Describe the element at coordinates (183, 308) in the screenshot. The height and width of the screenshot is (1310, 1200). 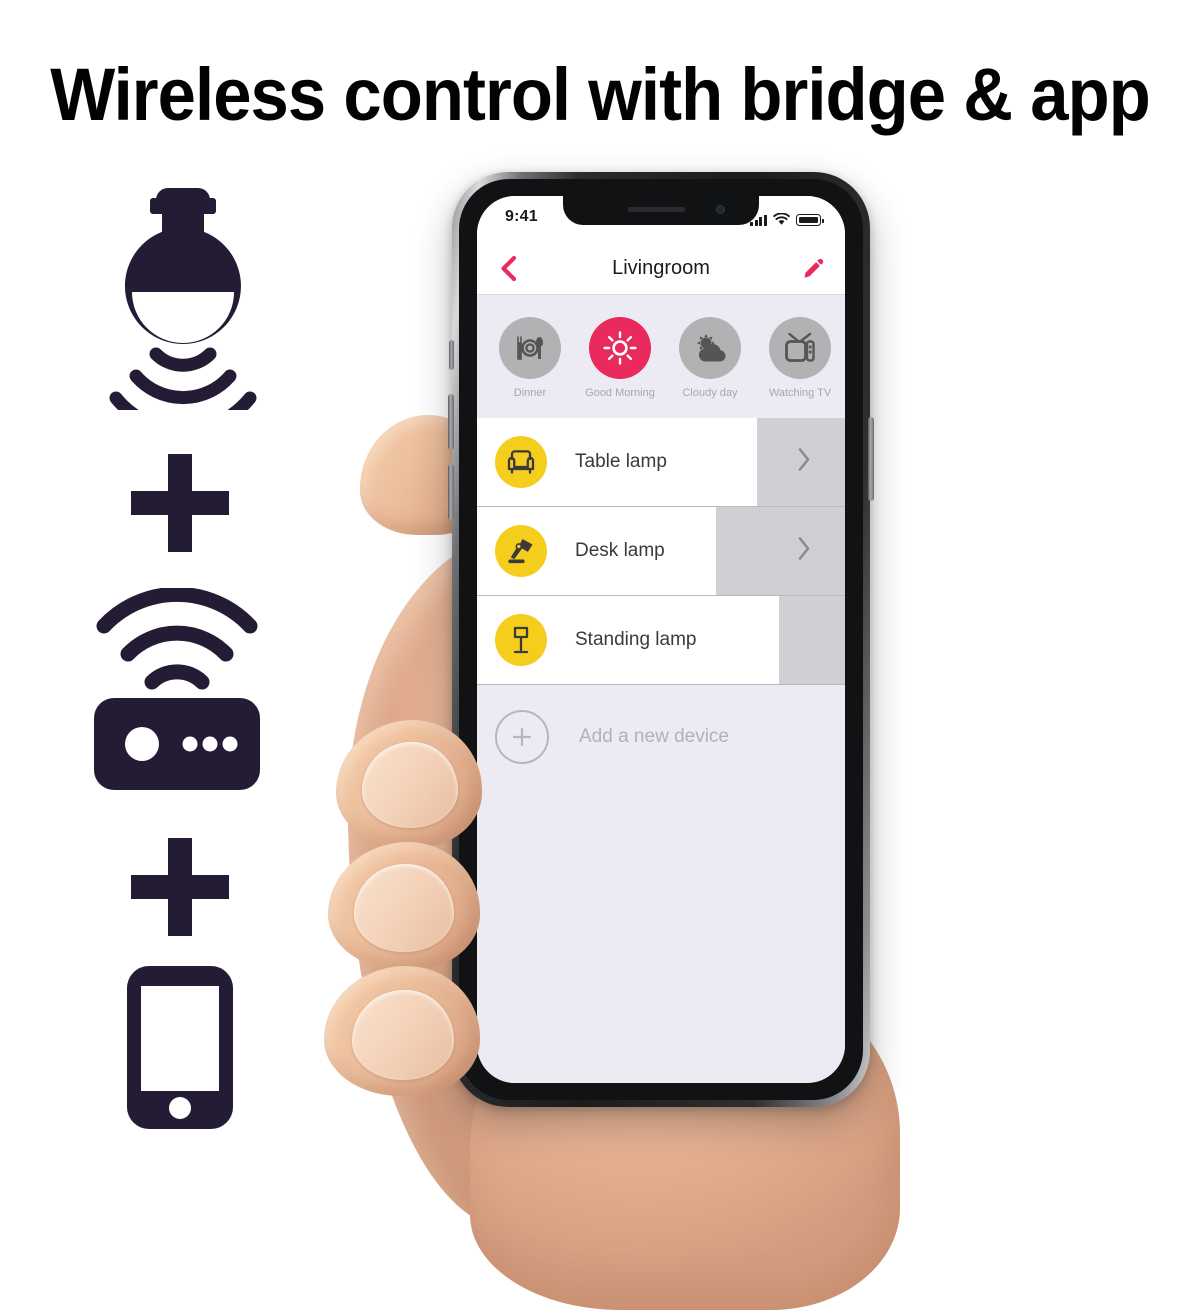
I see `smart-bulb-wireless-icon` at that location.